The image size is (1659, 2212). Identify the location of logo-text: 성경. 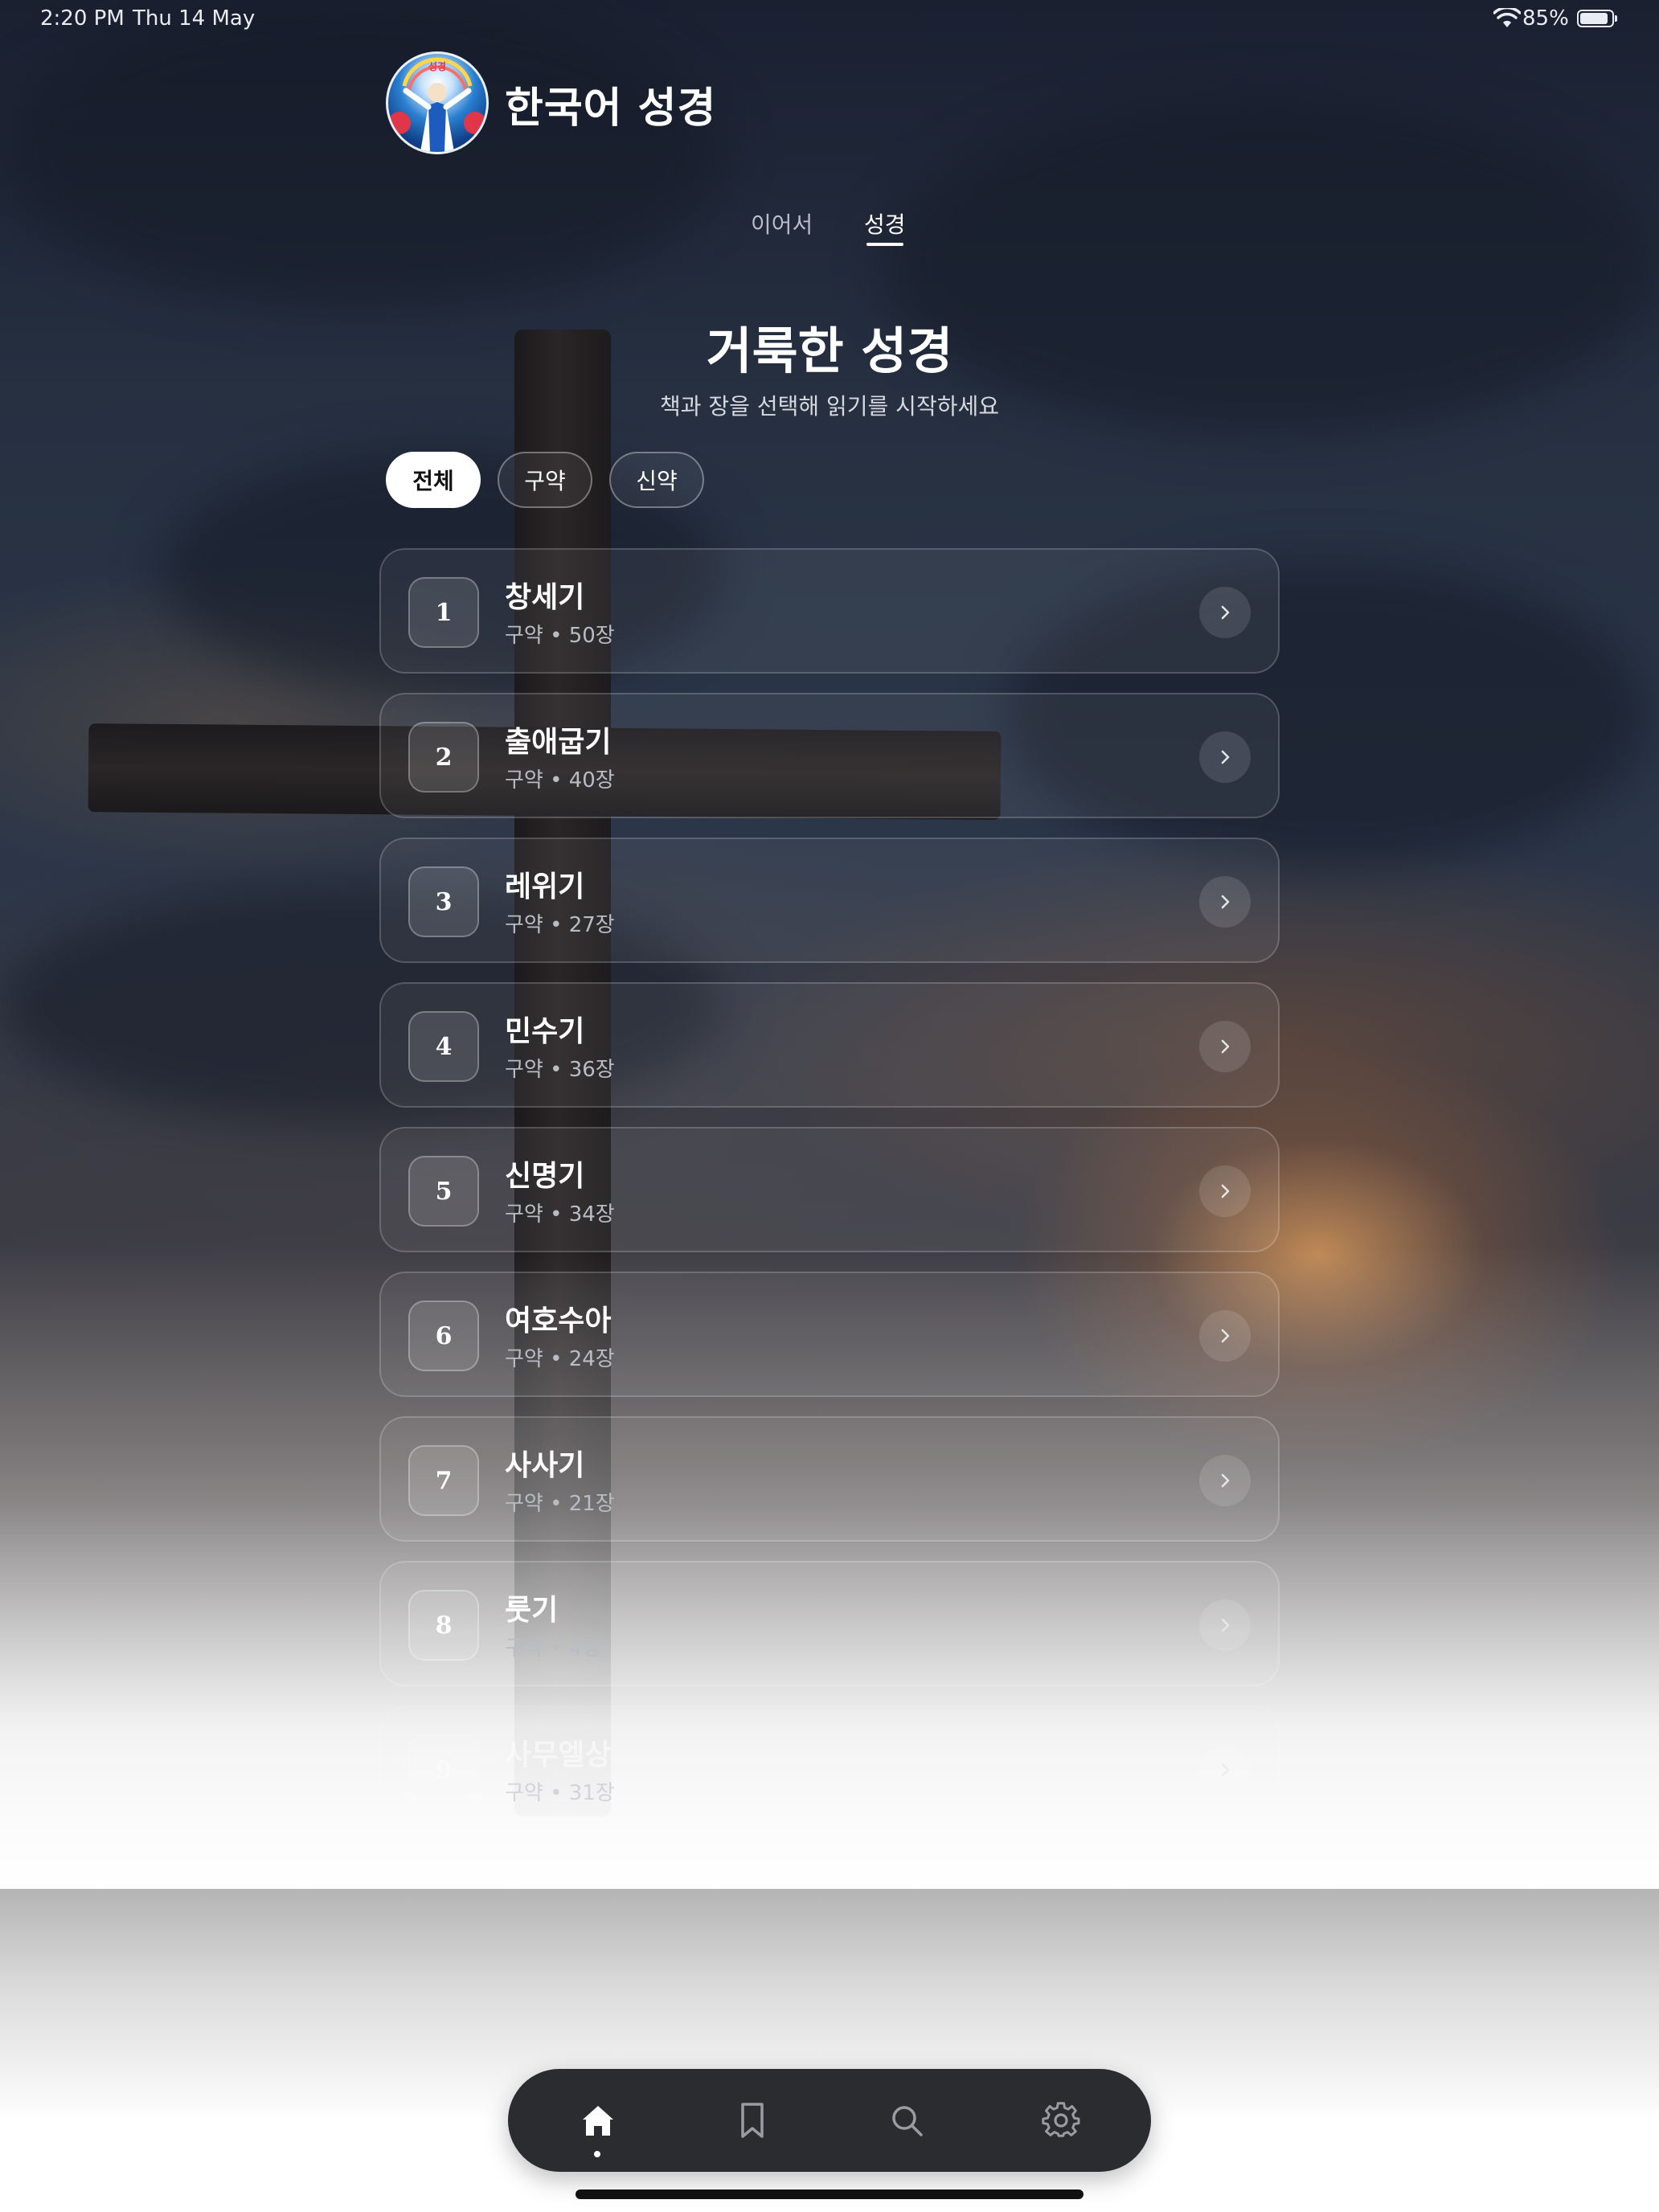
(437, 66).